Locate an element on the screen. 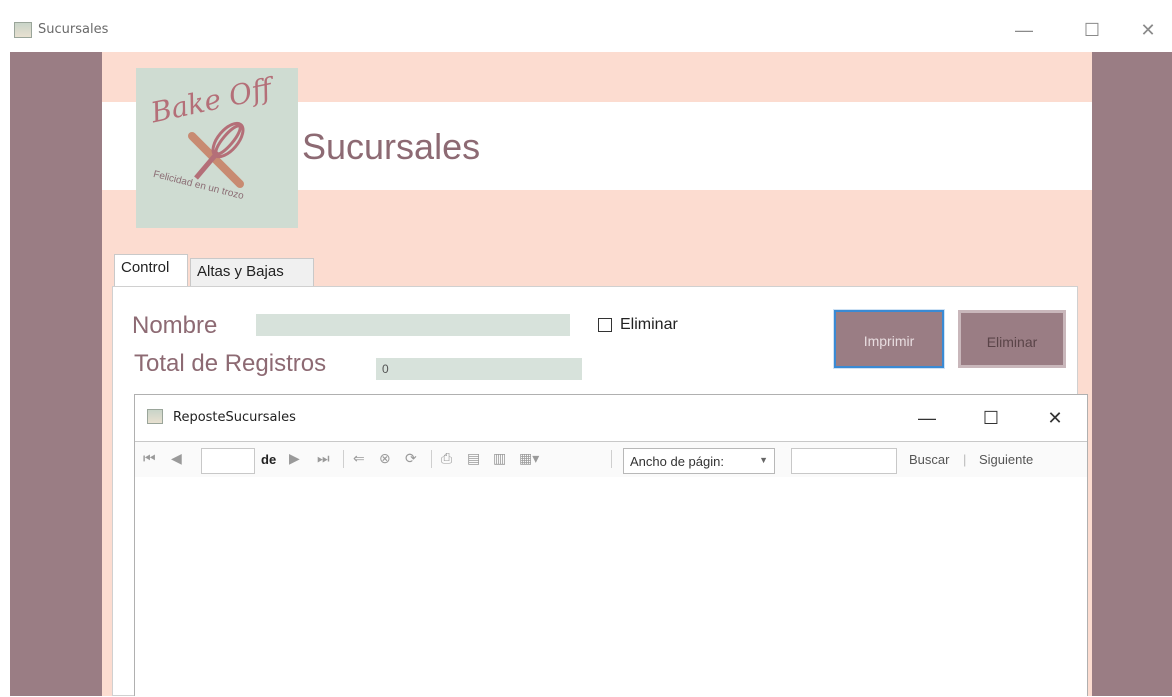 The image size is (1172, 697). bake-off-logo: Bake Off Felicidad en un trozo is located at coordinates (217, 148).